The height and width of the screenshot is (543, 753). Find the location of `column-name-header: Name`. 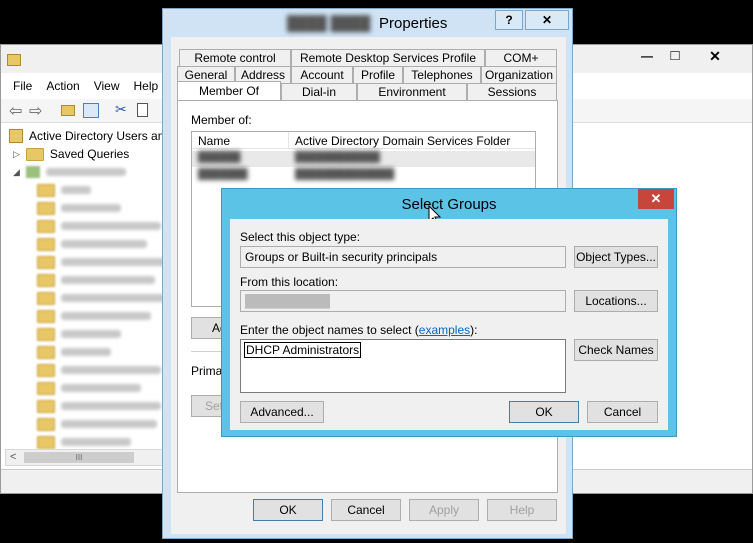

column-name-header: Name is located at coordinates (214, 141).